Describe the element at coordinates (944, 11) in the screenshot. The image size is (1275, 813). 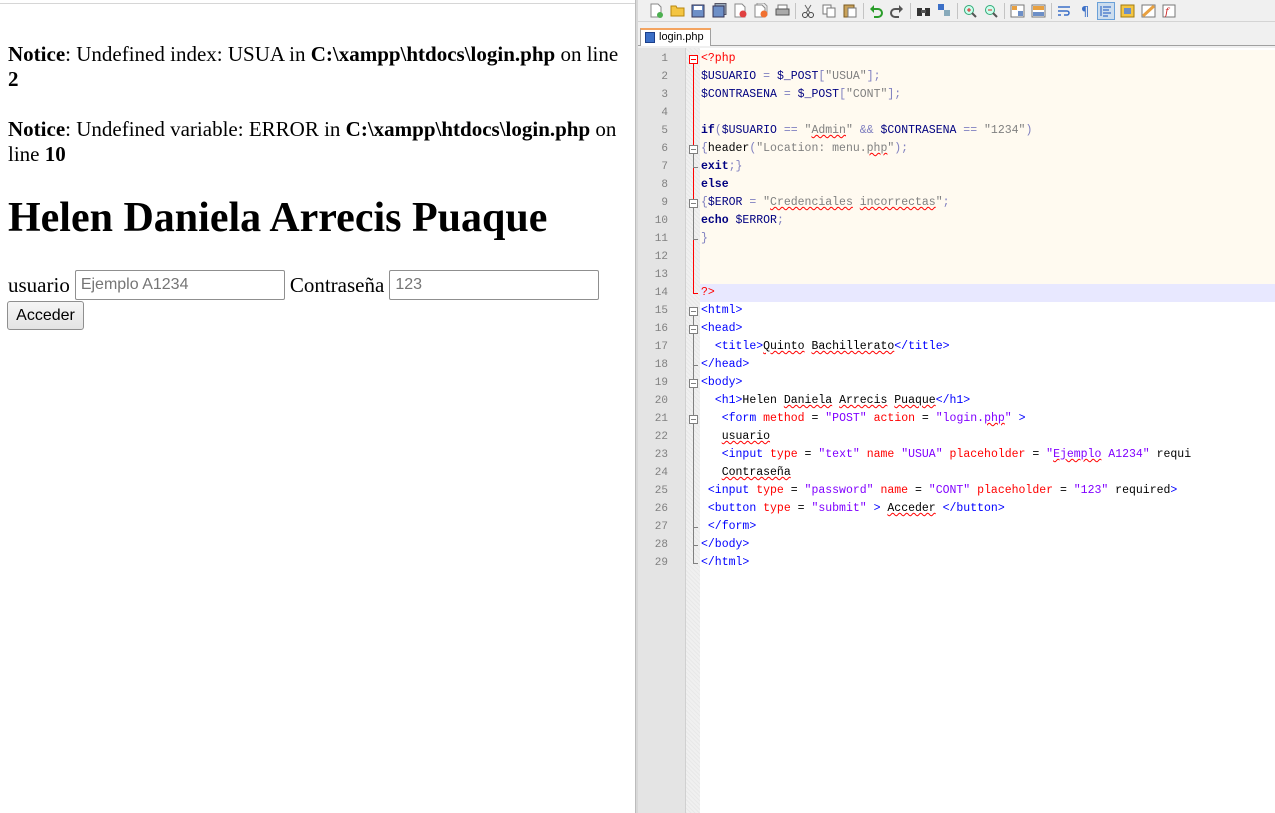
I see `replace-icon` at that location.